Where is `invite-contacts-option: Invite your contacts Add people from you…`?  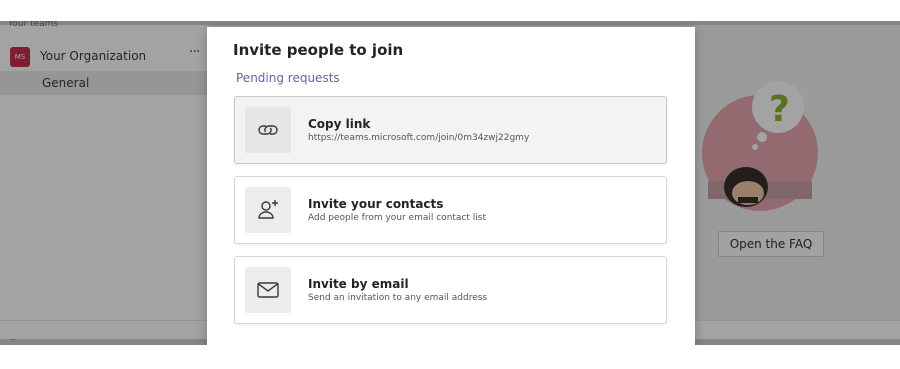
invite-contacts-option: Invite your contacts Add people from you… is located at coordinates (450, 210).